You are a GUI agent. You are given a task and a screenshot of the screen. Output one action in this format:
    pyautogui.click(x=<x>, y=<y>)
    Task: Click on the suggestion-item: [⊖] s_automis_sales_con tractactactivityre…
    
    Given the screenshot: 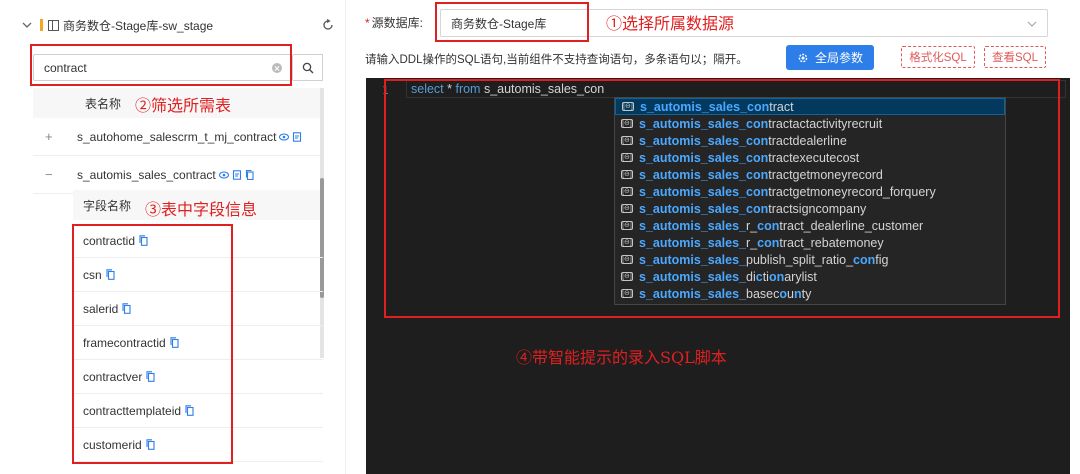 What is the action you would take?
    pyautogui.click(x=810, y=123)
    